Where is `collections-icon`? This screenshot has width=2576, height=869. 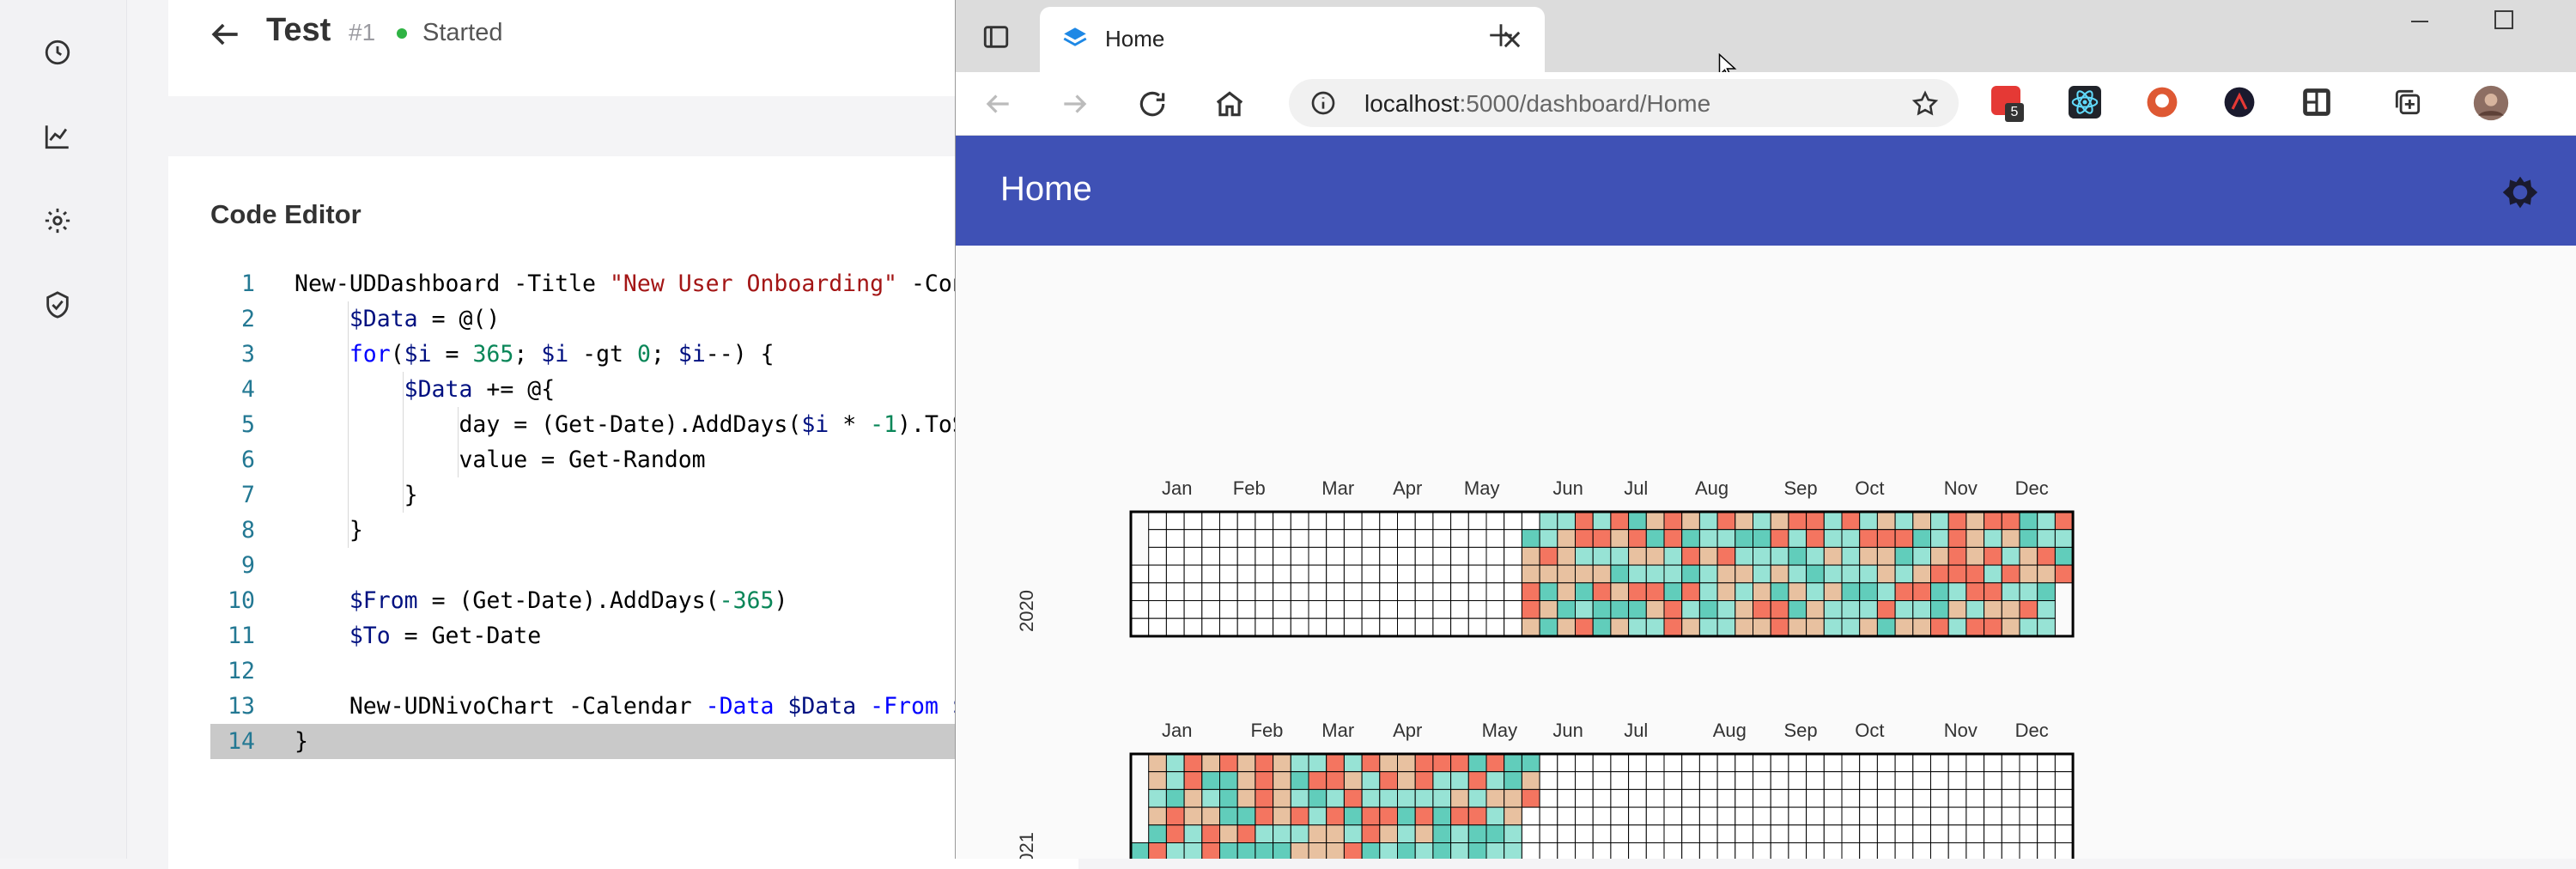 collections-icon is located at coordinates (2407, 104).